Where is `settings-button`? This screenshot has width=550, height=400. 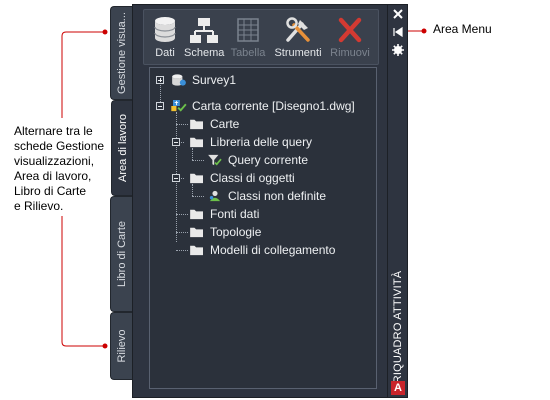 settings-button is located at coordinates (398, 50).